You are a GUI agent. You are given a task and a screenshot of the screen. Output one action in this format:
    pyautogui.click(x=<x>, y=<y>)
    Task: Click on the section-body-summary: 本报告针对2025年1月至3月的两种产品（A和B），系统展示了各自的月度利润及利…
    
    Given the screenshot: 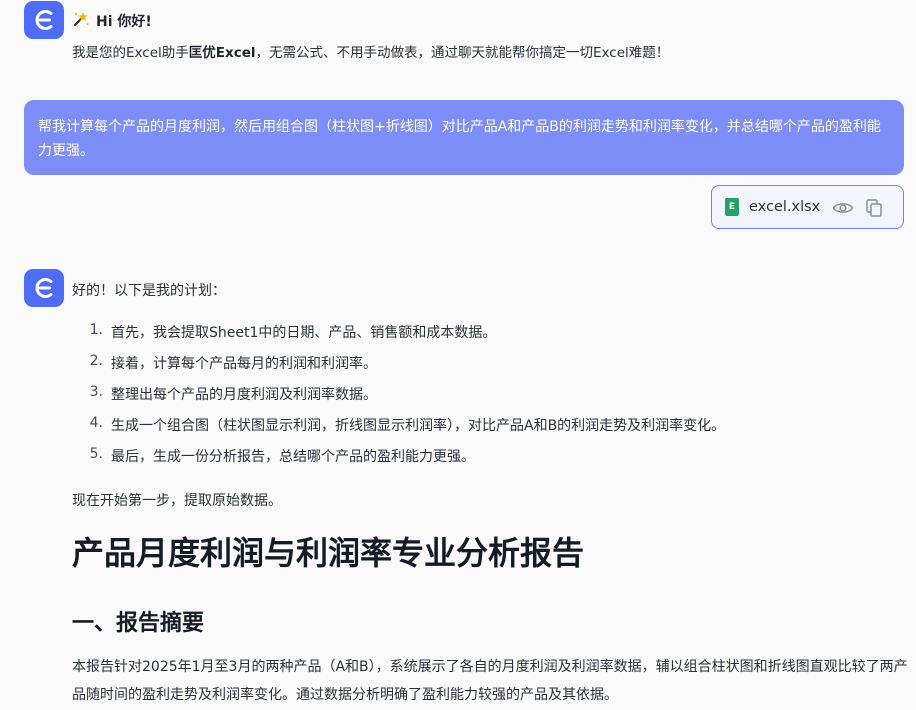 What is the action you would take?
    pyautogui.click(x=490, y=681)
    